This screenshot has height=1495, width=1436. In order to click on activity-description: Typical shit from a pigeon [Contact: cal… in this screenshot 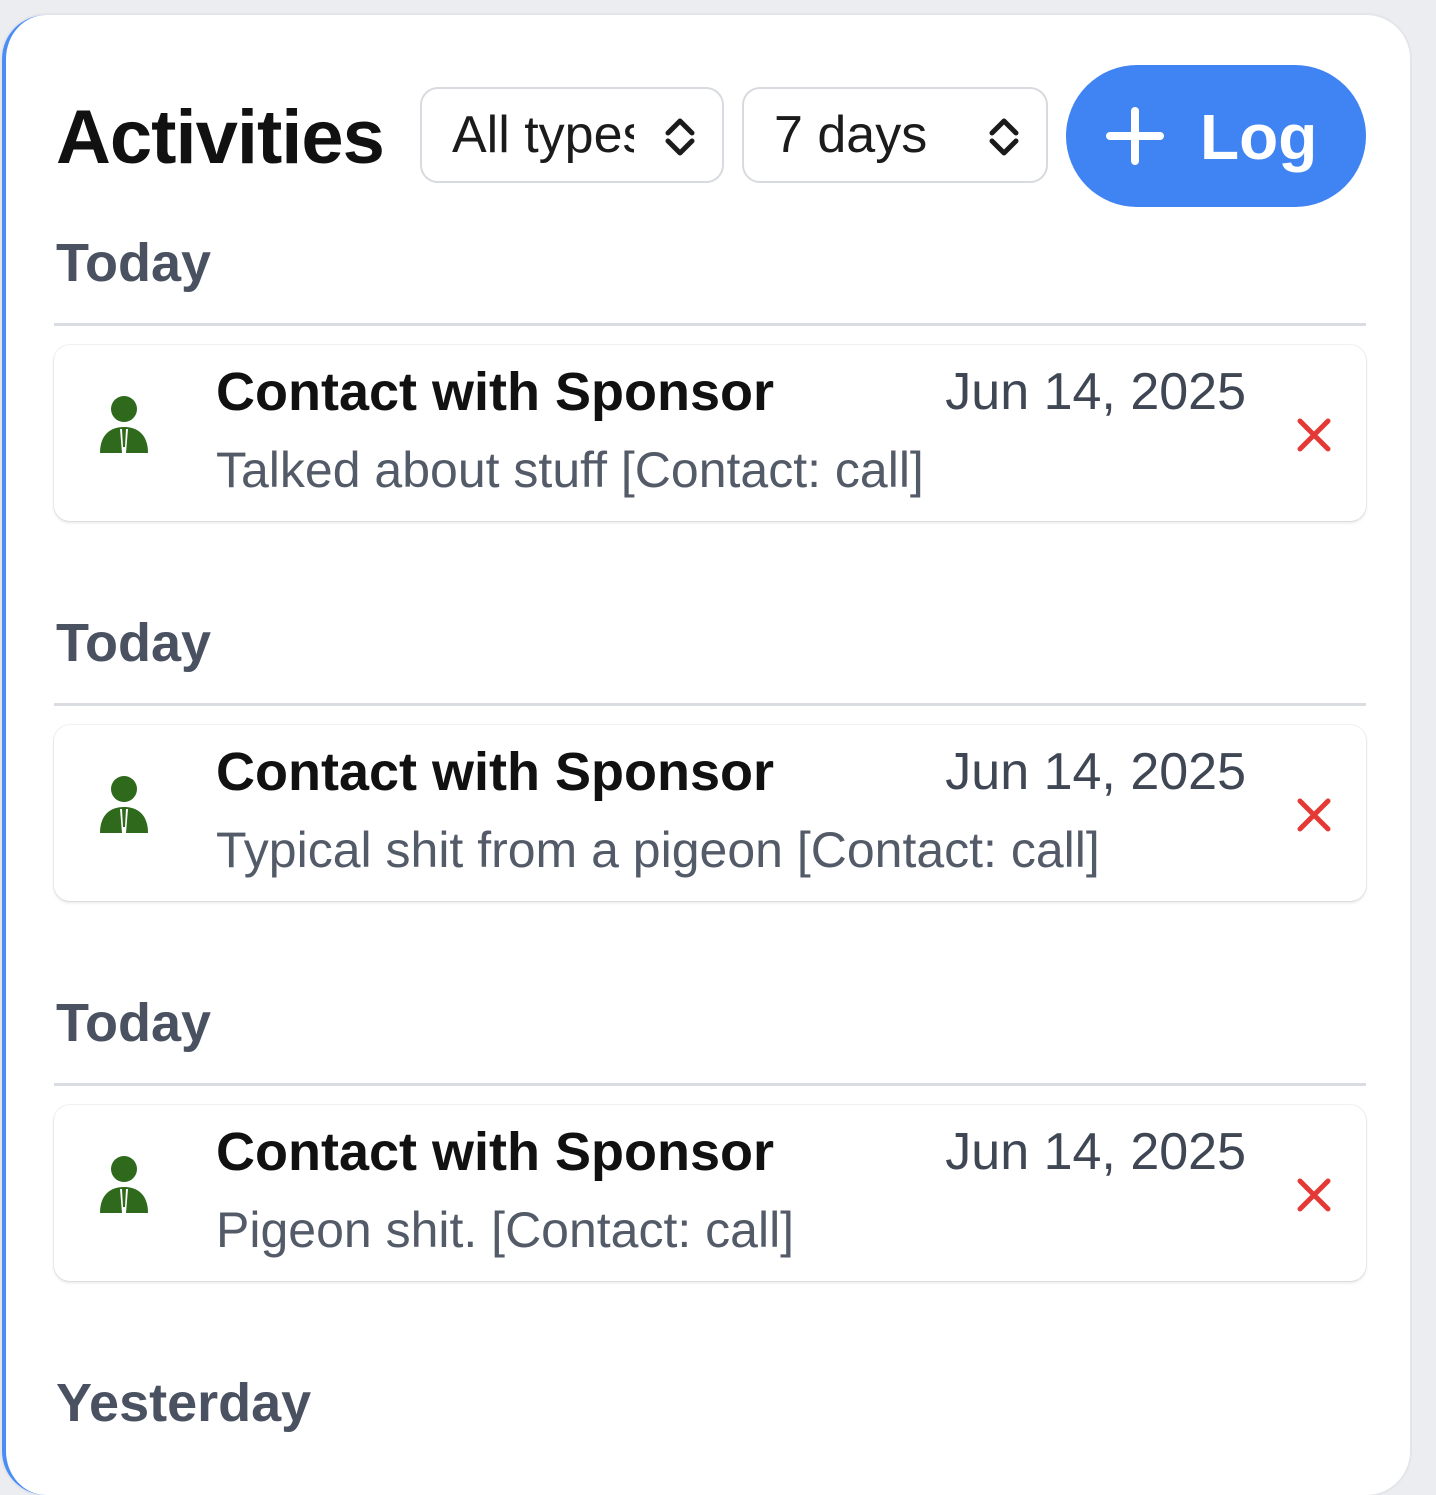, I will do `click(658, 850)`.